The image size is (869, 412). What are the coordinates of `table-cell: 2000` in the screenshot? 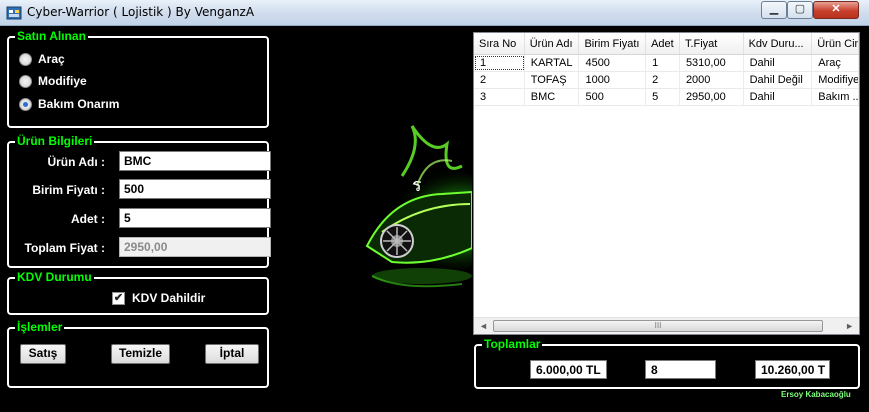 It's located at (712, 80).